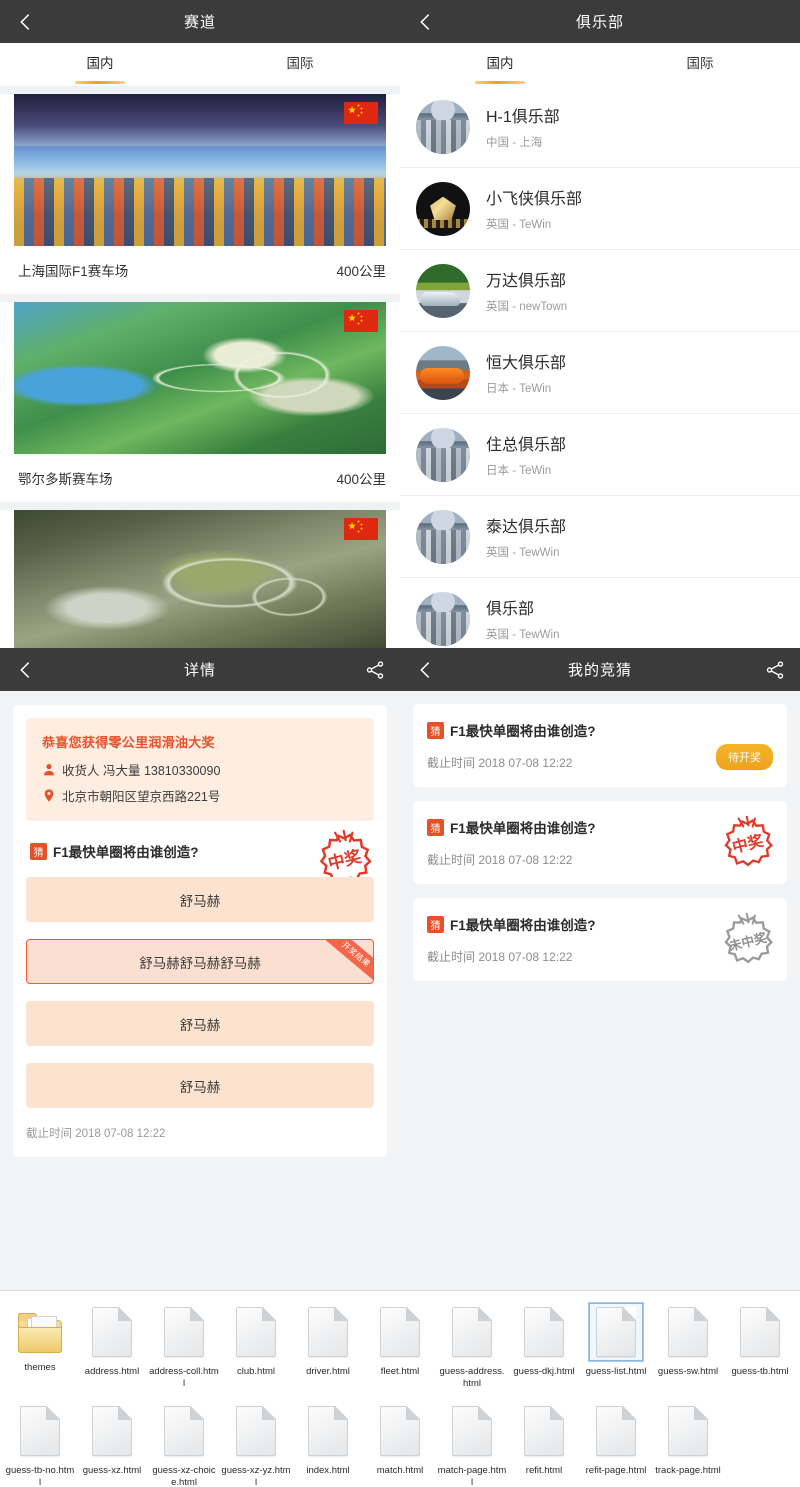  I want to click on deadline-text: 截止时间 2018 07-08 12:22, so click(96, 1134).